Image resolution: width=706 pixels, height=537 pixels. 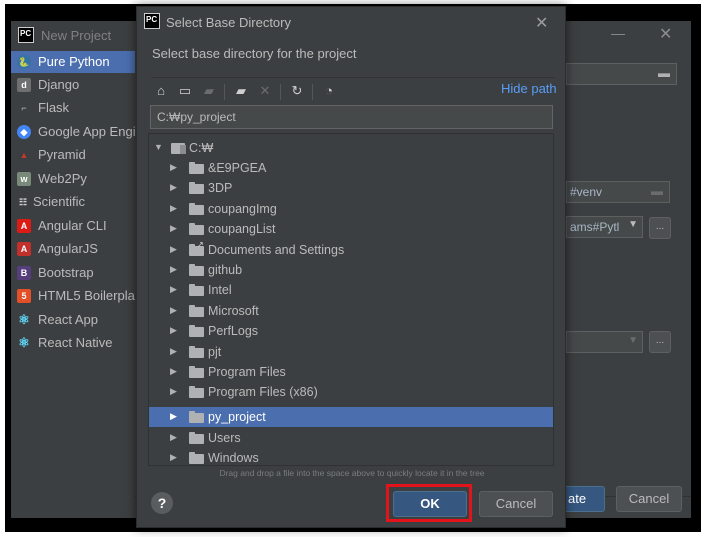 What do you see at coordinates (73, 320) in the screenshot?
I see `sidebar-item-react-app: ⚛ React App` at bounding box center [73, 320].